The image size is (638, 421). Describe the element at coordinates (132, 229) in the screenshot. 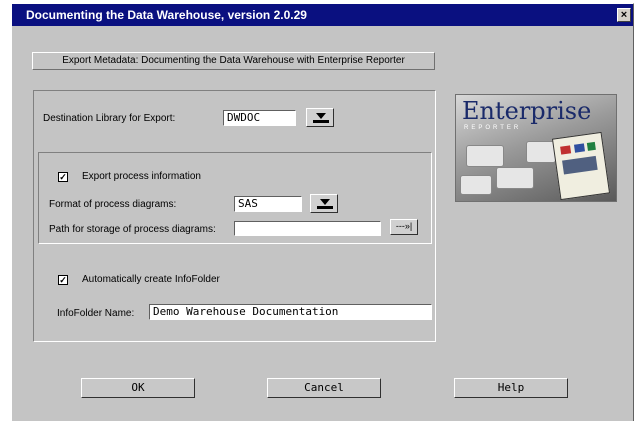

I see `path-storage-label: Path for storage of process diagrams:` at that location.